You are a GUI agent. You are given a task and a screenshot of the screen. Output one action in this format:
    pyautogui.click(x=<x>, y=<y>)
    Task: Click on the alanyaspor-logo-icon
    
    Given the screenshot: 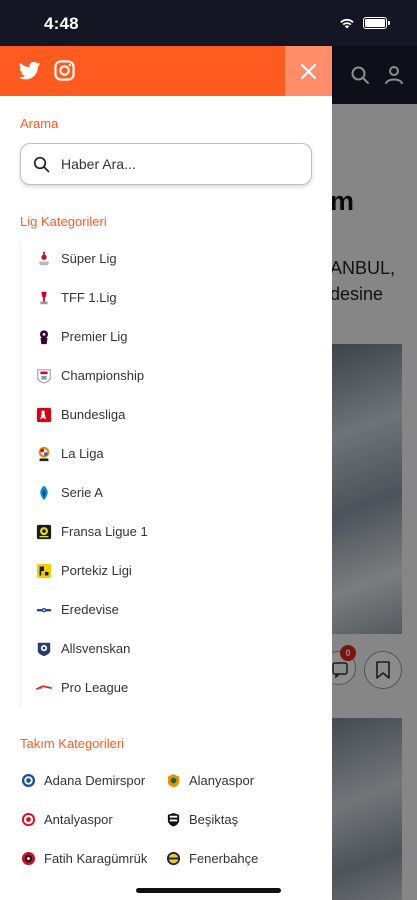 What is the action you would take?
    pyautogui.click(x=173, y=780)
    